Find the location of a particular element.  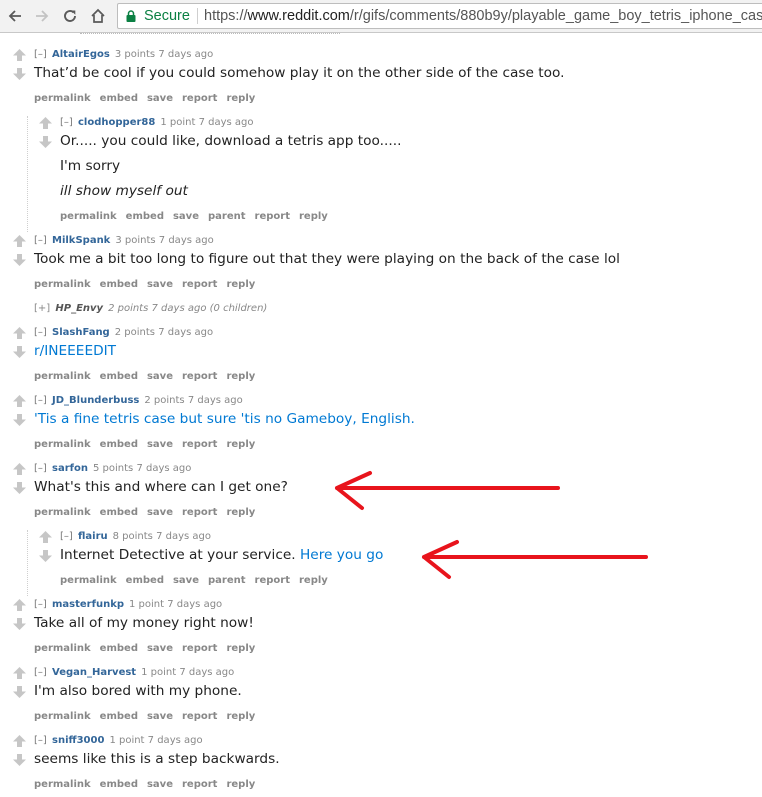

back-button is located at coordinates (15, 16).